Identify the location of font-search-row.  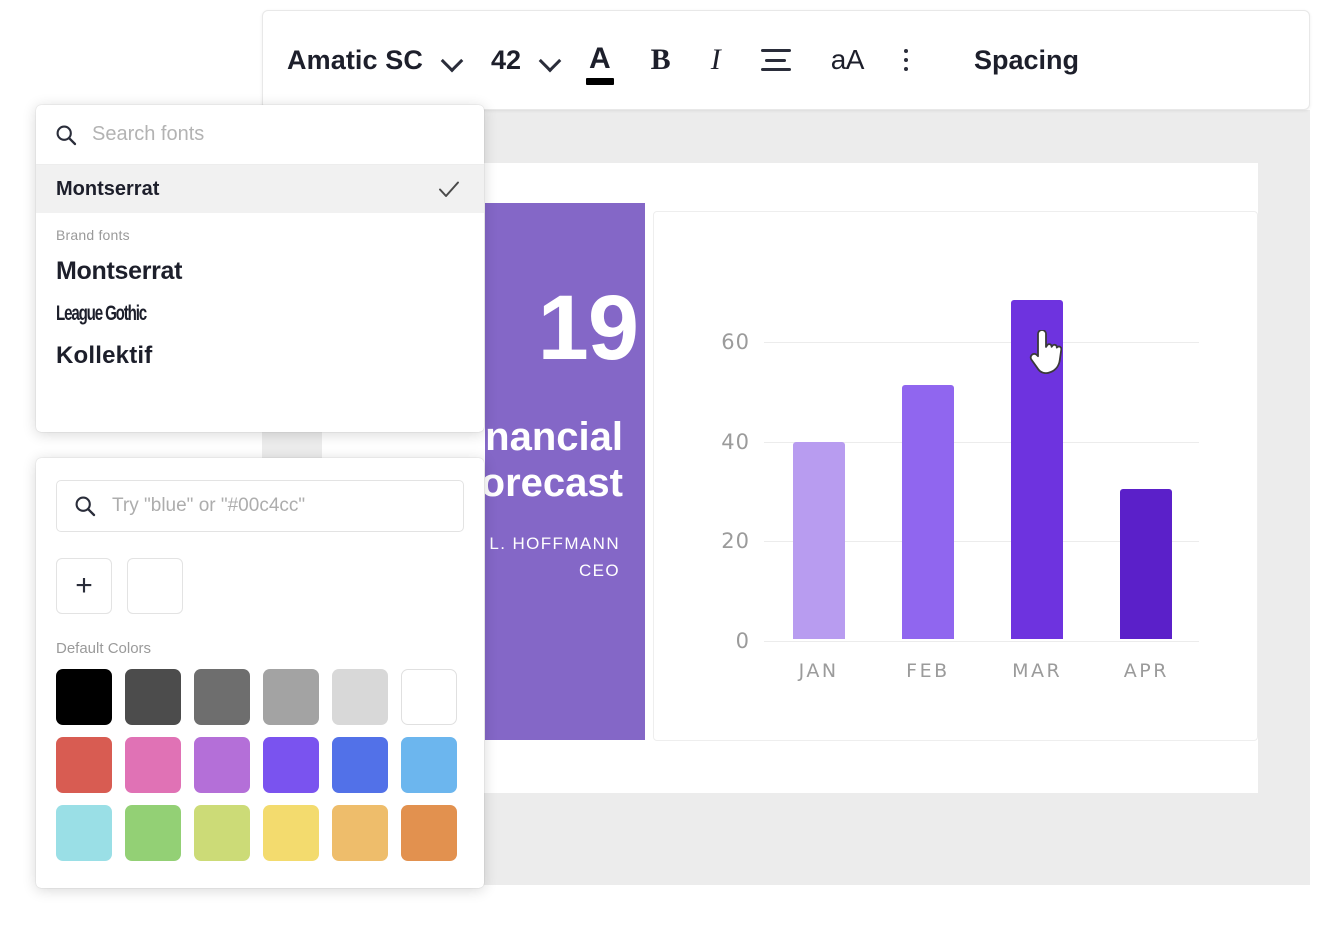
(260, 135).